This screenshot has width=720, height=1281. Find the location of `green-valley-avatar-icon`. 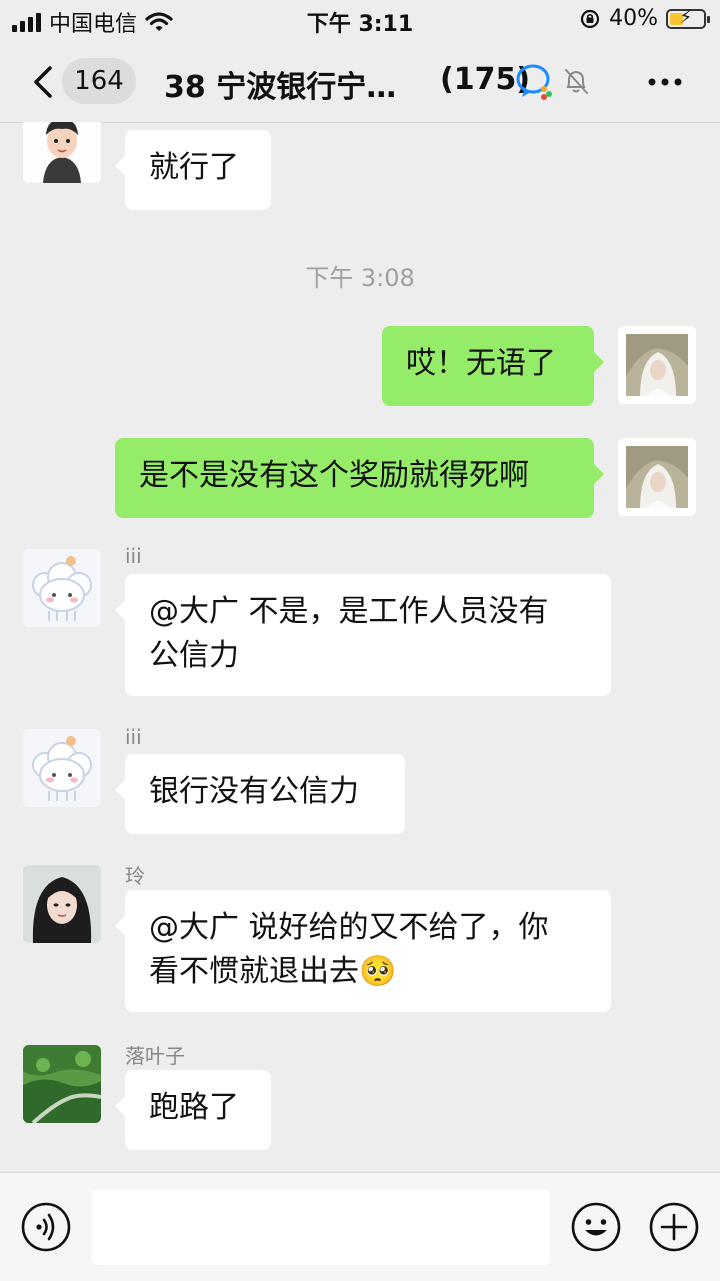

green-valley-avatar-icon is located at coordinates (62, 1084).